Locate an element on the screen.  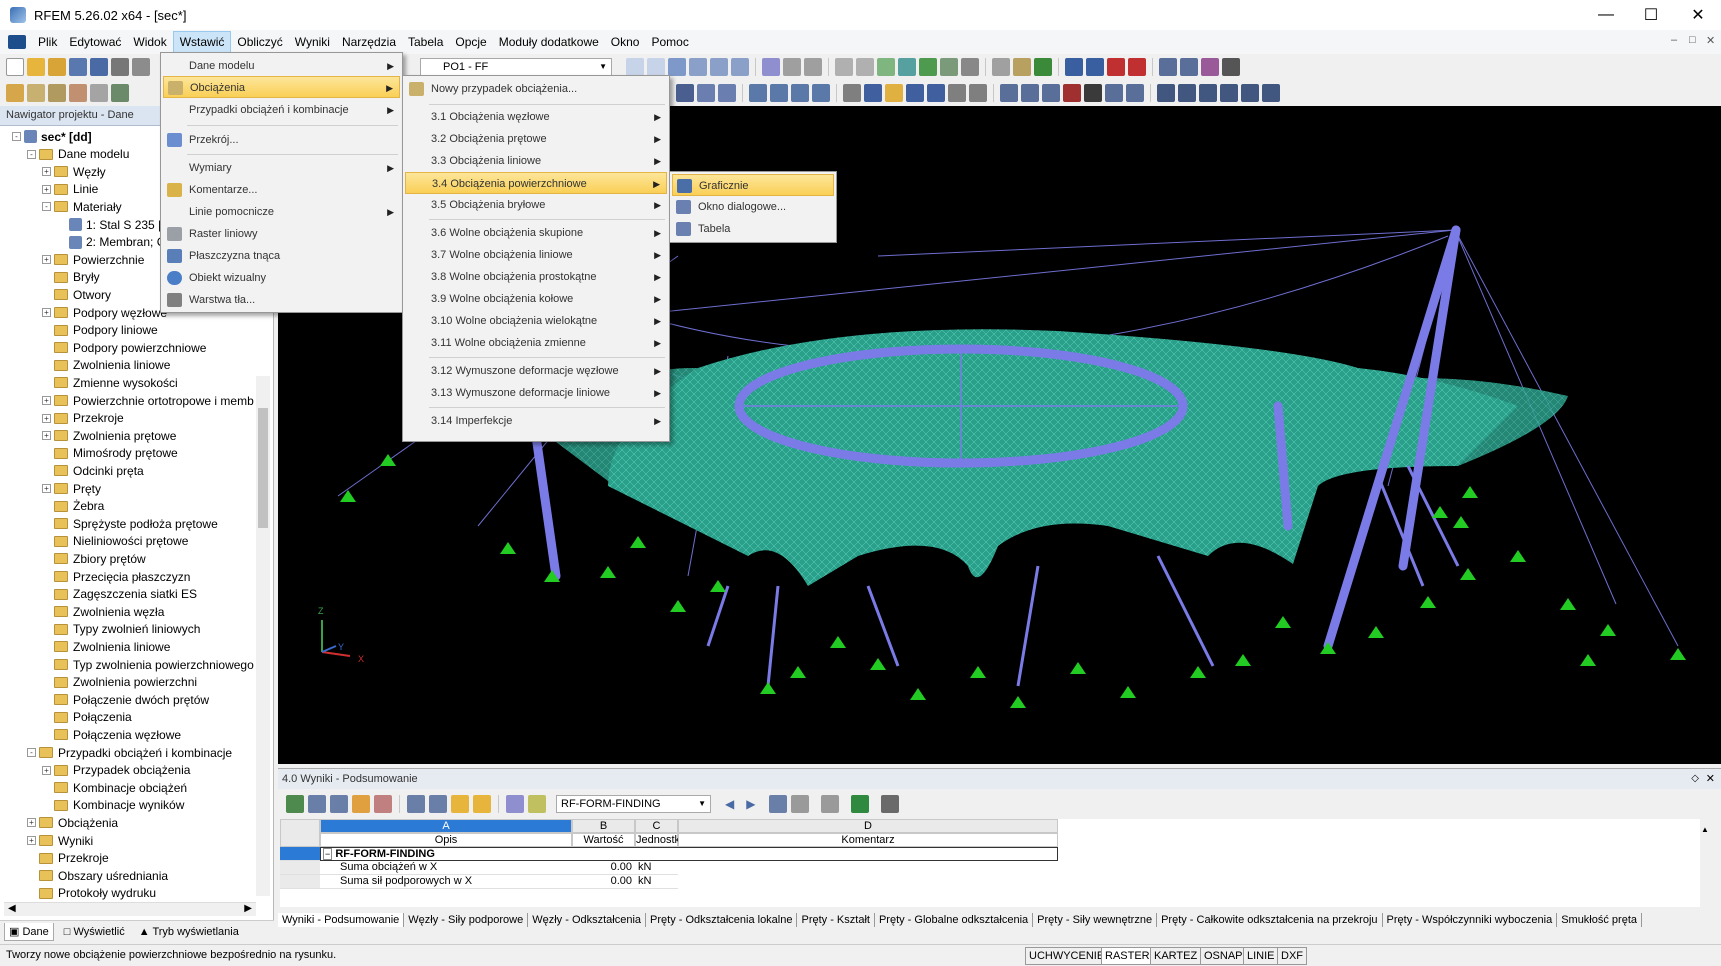
menu-item-visual-object: Obiekt wizualny is located at coordinates (281, 278).